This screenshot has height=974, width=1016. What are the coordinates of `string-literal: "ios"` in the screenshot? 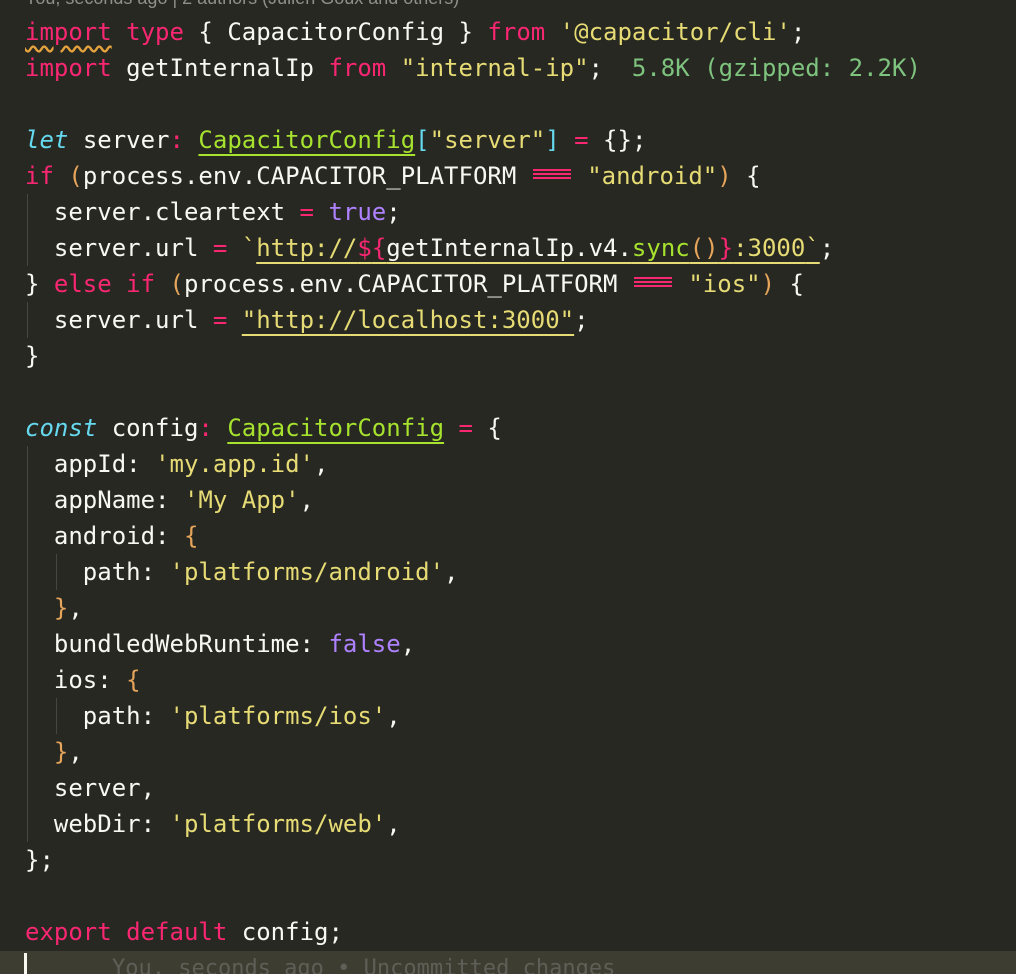 It's located at (724, 284).